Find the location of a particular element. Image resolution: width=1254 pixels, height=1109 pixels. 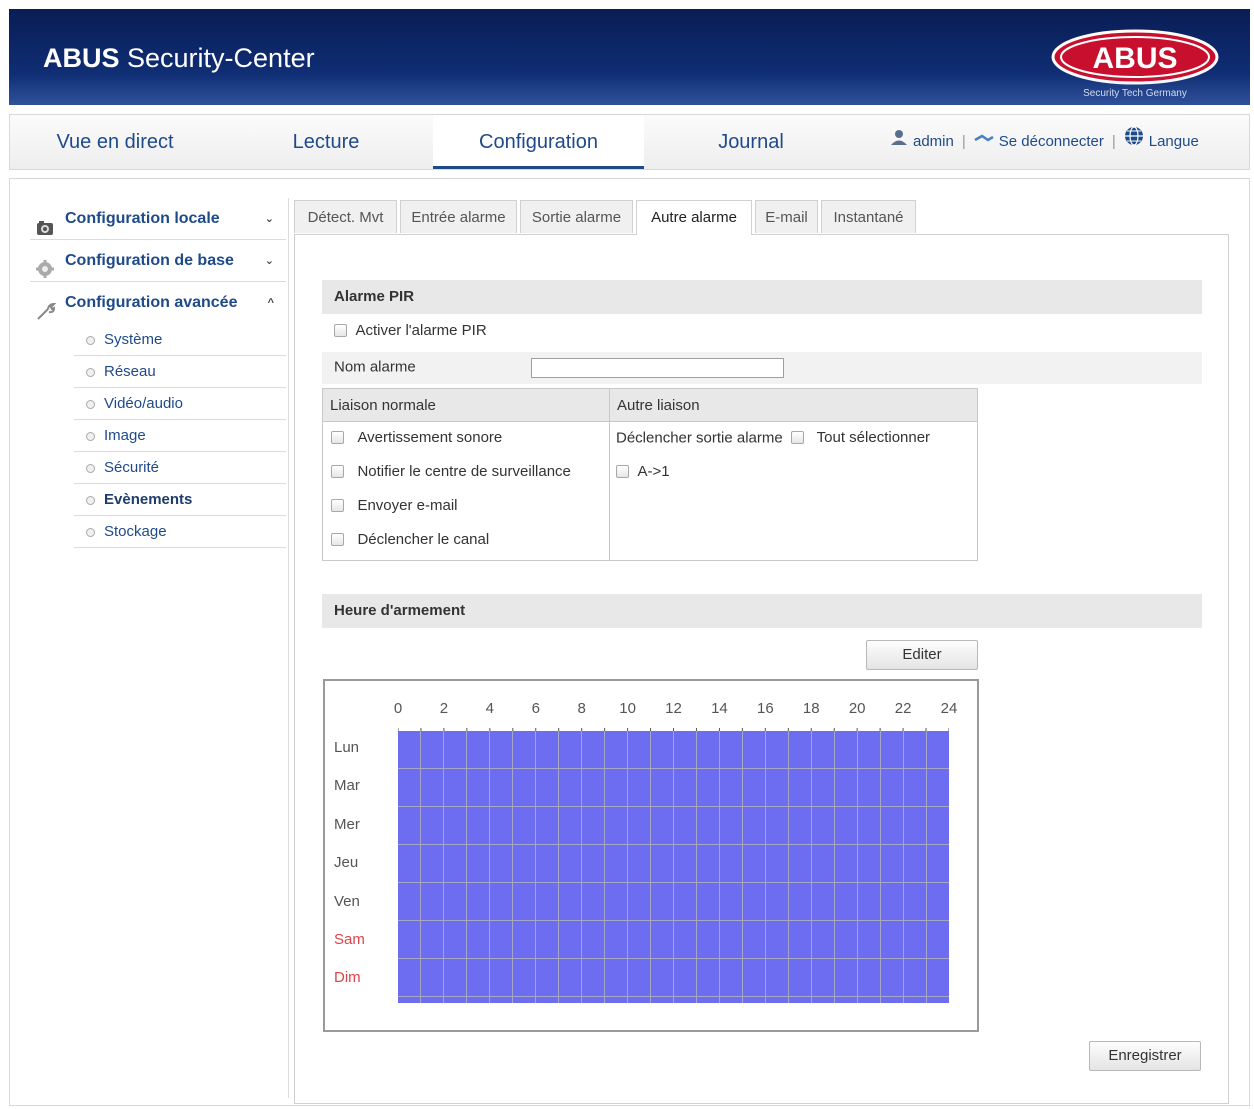

schedule-hour-label: 8 is located at coordinates (581, 708).